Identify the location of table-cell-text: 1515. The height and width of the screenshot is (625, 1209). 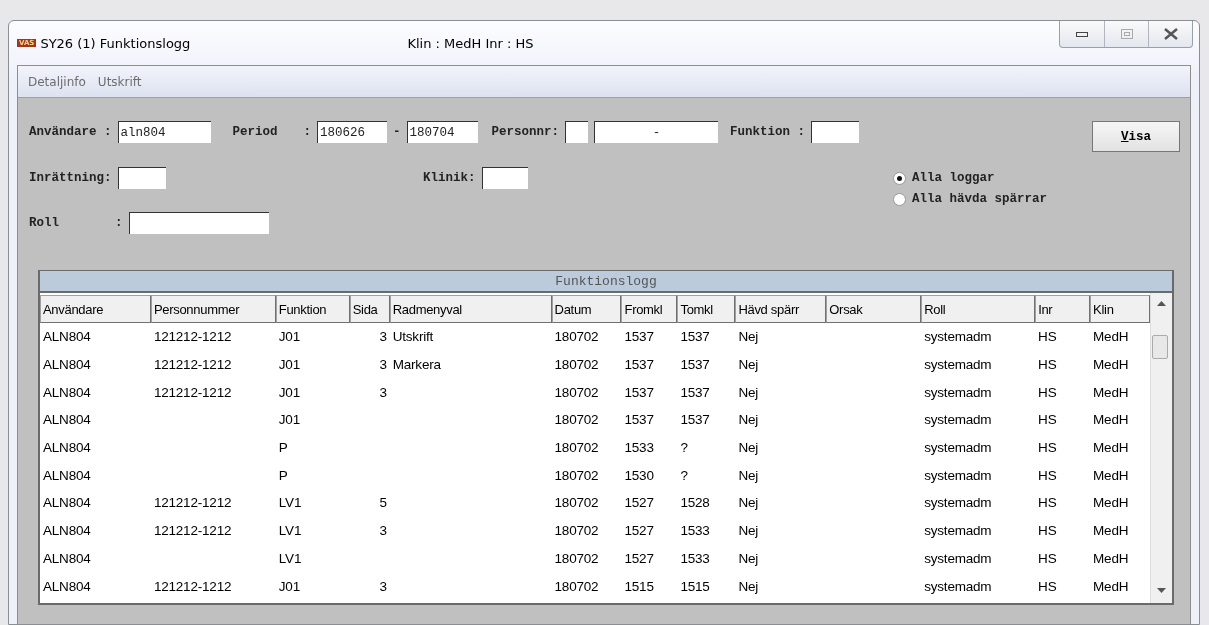
(639, 586).